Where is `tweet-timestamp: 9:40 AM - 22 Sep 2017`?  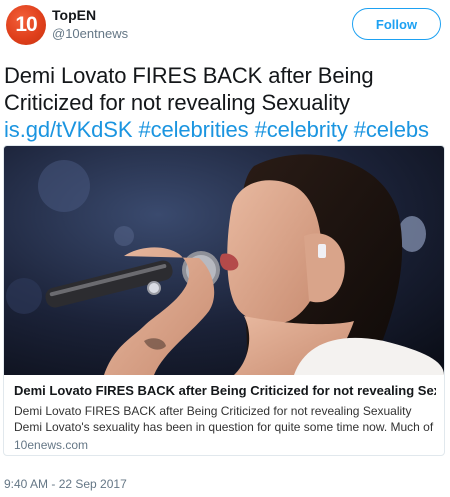 tweet-timestamp: 9:40 AM - 22 Sep 2017 is located at coordinates (65, 484).